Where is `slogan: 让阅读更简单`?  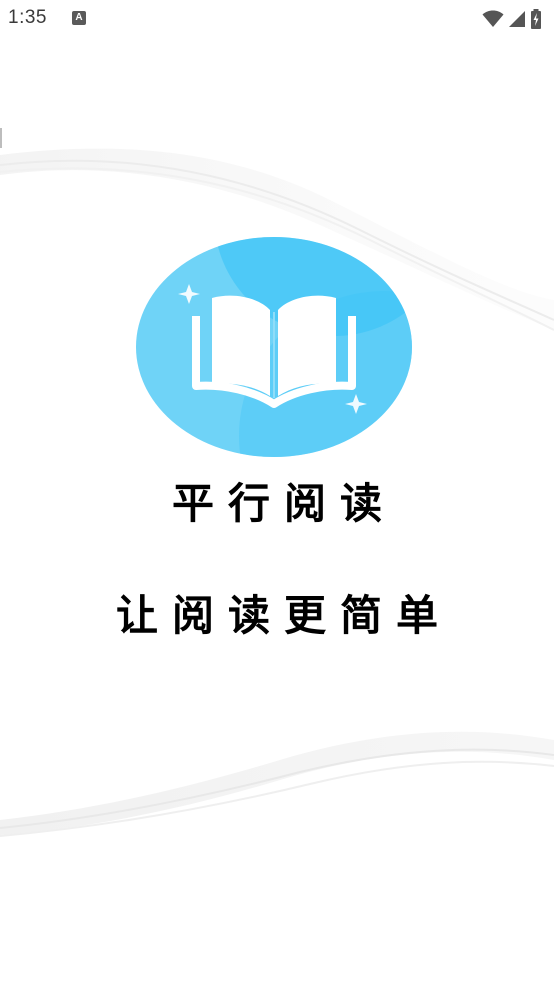 slogan: 让阅读更简单 is located at coordinates (283, 615).